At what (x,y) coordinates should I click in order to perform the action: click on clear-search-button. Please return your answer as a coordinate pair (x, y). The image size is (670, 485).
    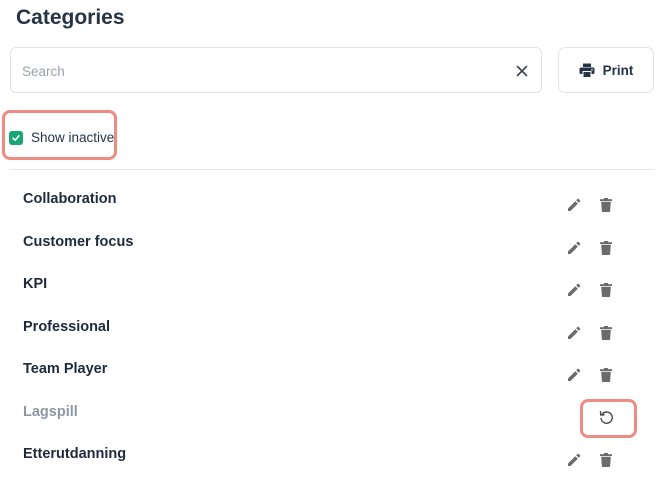
    Looking at the image, I should click on (522, 71).